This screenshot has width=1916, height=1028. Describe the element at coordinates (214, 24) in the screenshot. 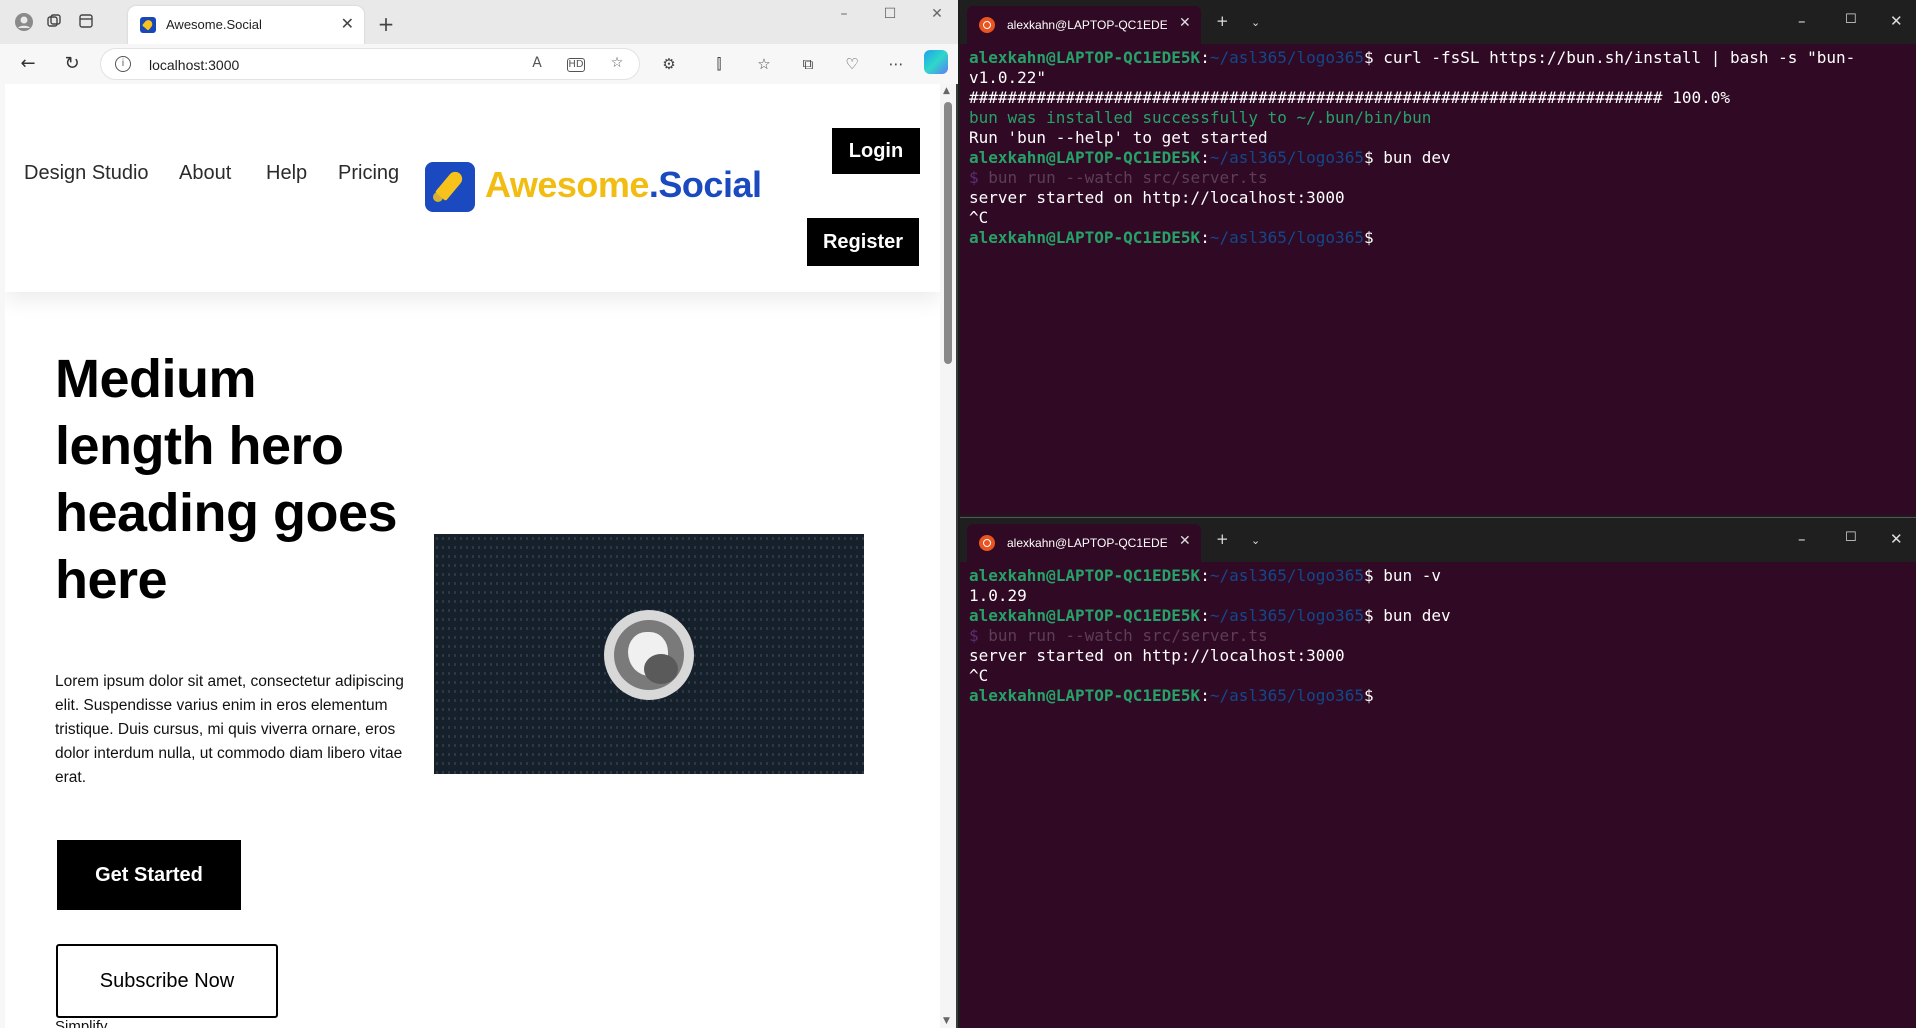

I see `tab-title: Awesome.Social` at that location.